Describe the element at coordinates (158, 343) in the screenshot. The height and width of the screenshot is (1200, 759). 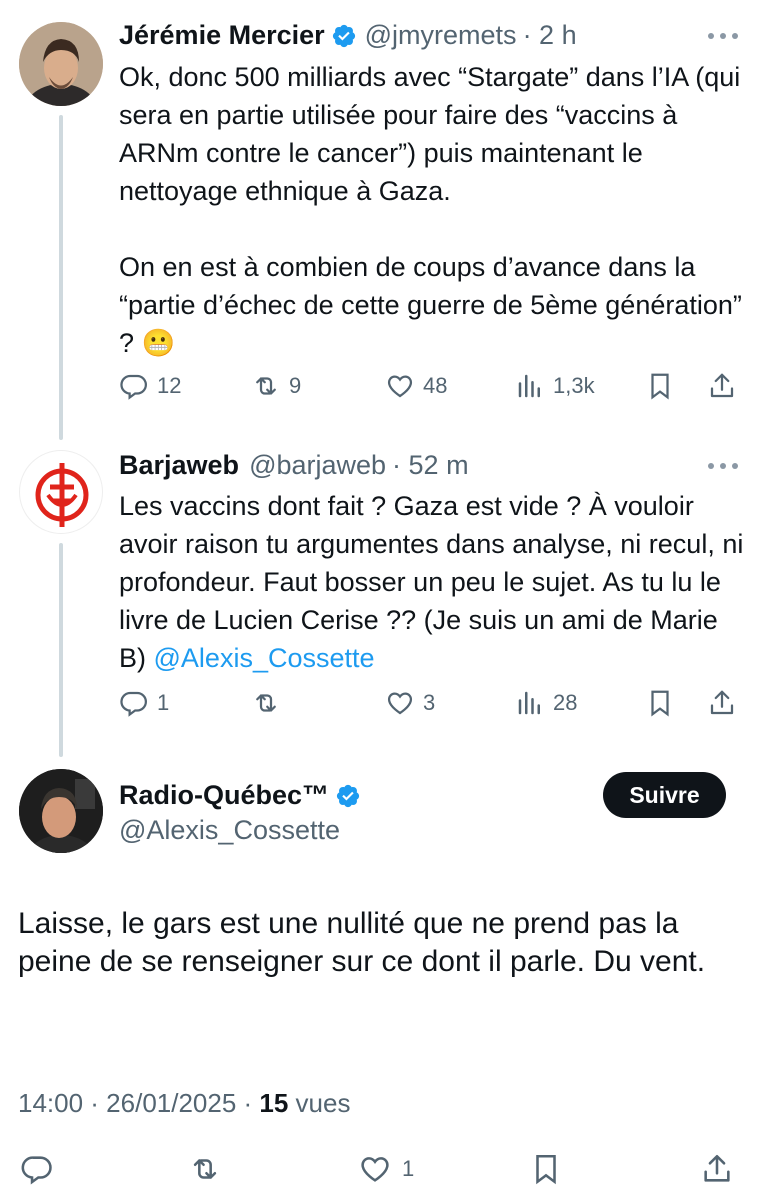
I see `grimace-emoji: 😬` at that location.